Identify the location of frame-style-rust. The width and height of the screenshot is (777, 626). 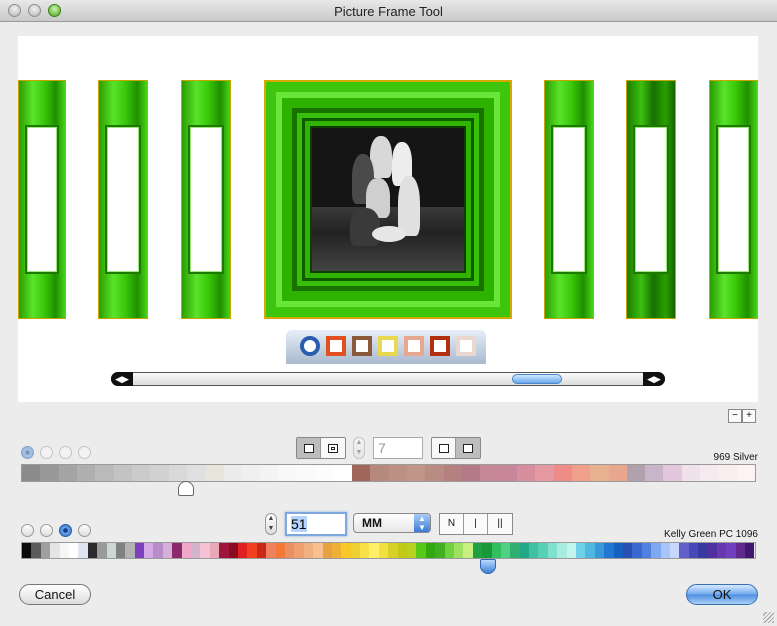
(440, 346).